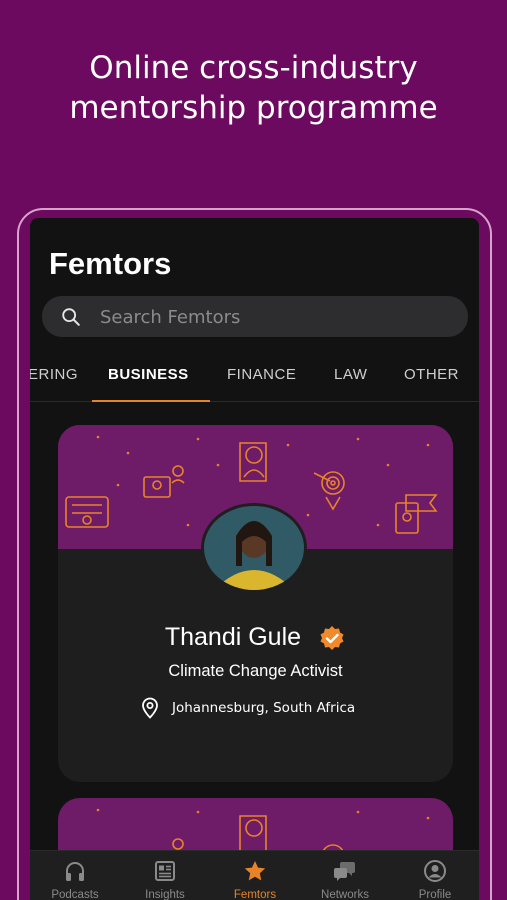 The width and height of the screenshot is (507, 900). I want to click on search-icon, so click(71, 317).